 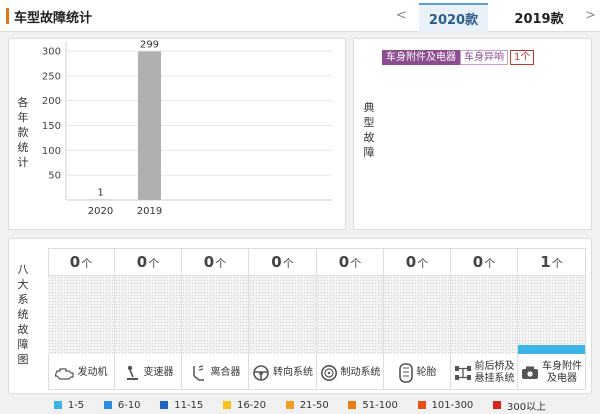 What do you see at coordinates (369, 130) in the screenshot?
I see `typical-faults-label: 典 型 故 障` at bounding box center [369, 130].